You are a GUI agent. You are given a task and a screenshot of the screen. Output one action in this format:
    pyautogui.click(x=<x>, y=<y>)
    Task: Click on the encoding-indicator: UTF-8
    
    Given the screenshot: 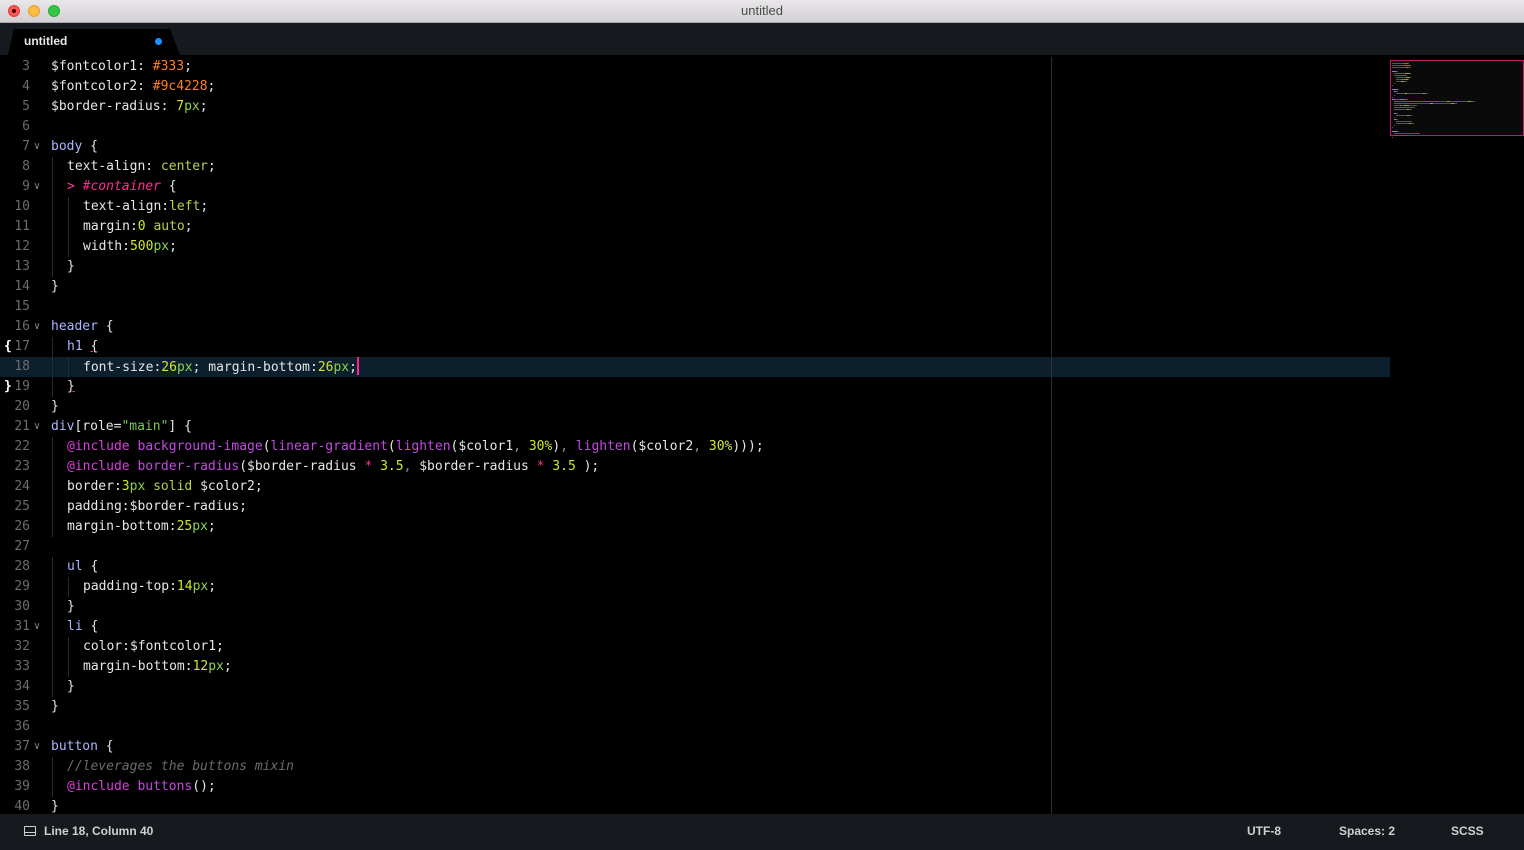 What is the action you would take?
    pyautogui.click(x=1264, y=831)
    